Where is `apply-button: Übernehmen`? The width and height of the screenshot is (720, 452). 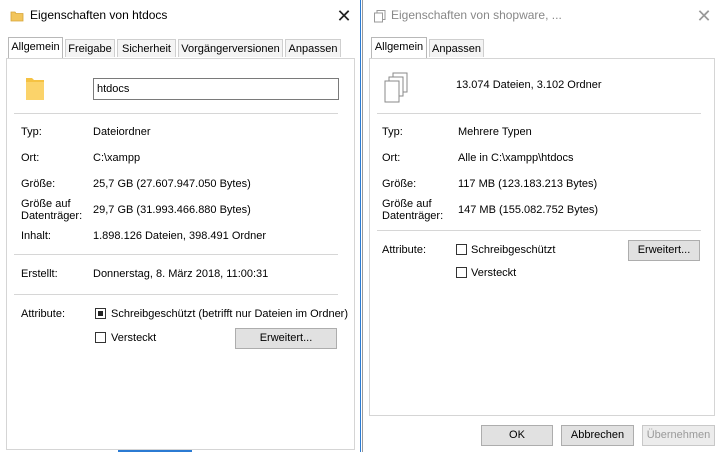 apply-button: Übernehmen is located at coordinates (678, 435).